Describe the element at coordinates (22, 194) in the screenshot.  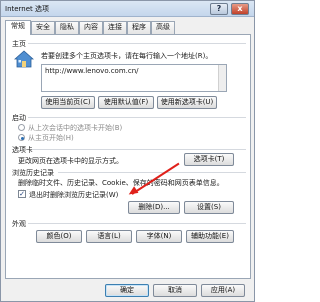
I see `delete-history-on-exit-checkbox: ✓` at that location.